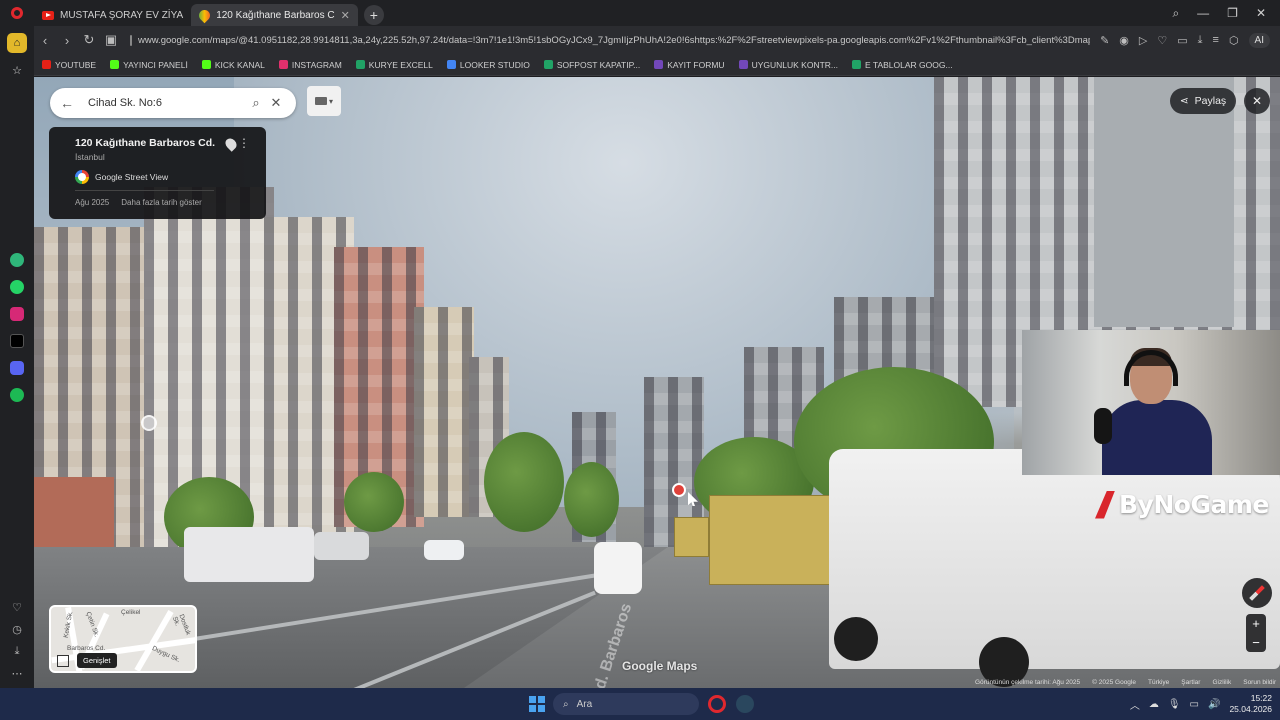 The image size is (1280, 720). I want to click on more-dates-link: Daha fazla tarih göster, so click(161, 202).